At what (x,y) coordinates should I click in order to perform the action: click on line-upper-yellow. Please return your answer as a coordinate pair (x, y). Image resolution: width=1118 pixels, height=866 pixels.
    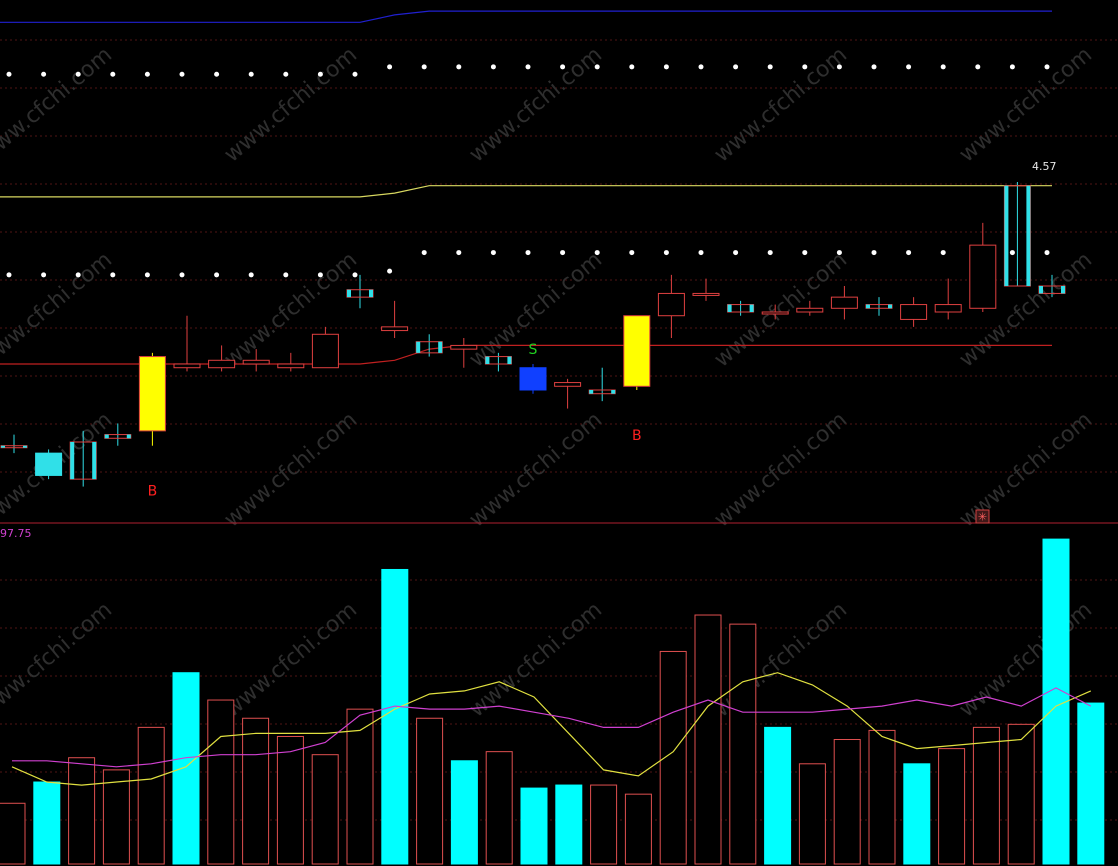
    Looking at the image, I should click on (526, 191).